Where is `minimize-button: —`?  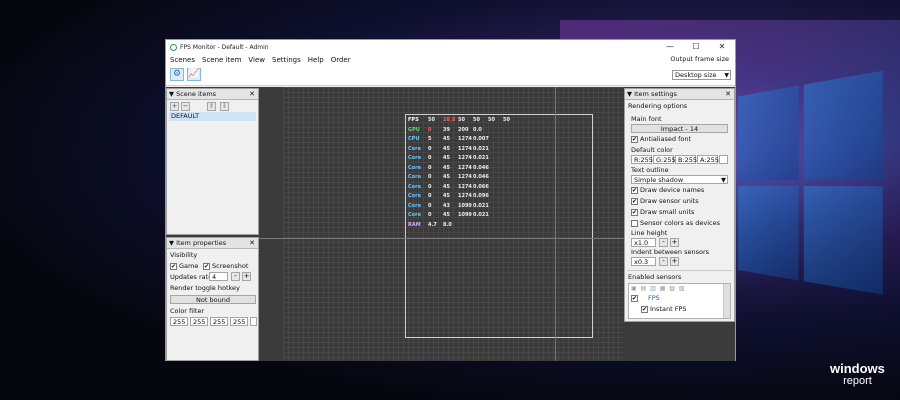 minimize-button: — is located at coordinates (670, 47).